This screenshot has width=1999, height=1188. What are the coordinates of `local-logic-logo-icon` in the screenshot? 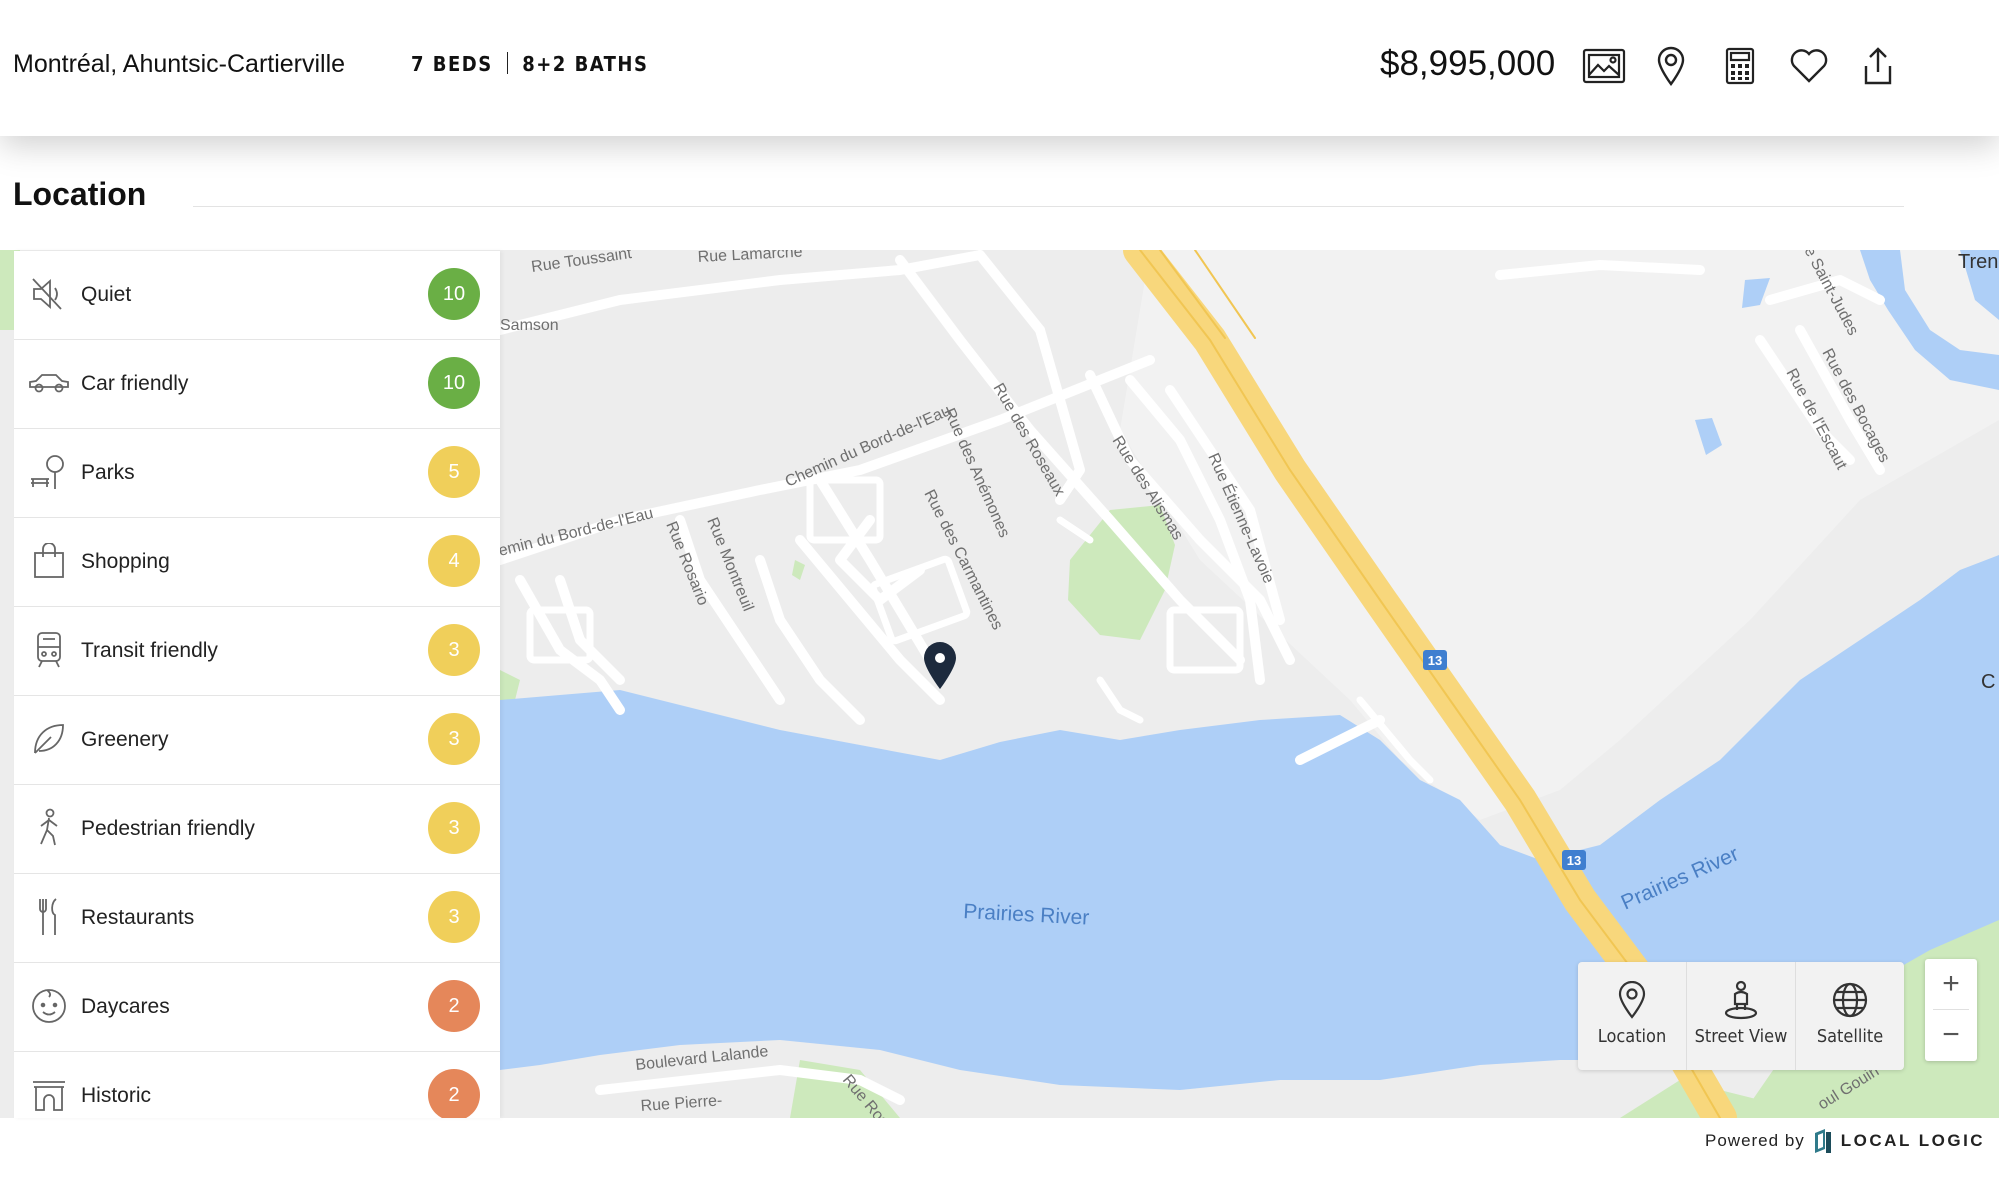 It's located at (1822, 1141).